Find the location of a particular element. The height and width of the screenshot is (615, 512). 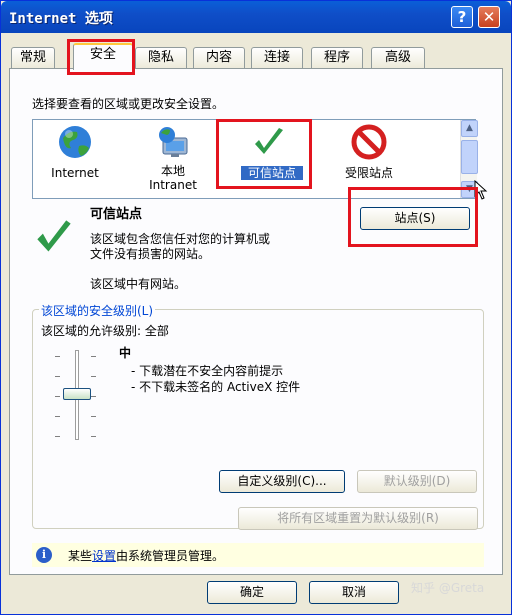

admin-info-text: 某些设置由系统管理员管理。 is located at coordinates (146, 555).